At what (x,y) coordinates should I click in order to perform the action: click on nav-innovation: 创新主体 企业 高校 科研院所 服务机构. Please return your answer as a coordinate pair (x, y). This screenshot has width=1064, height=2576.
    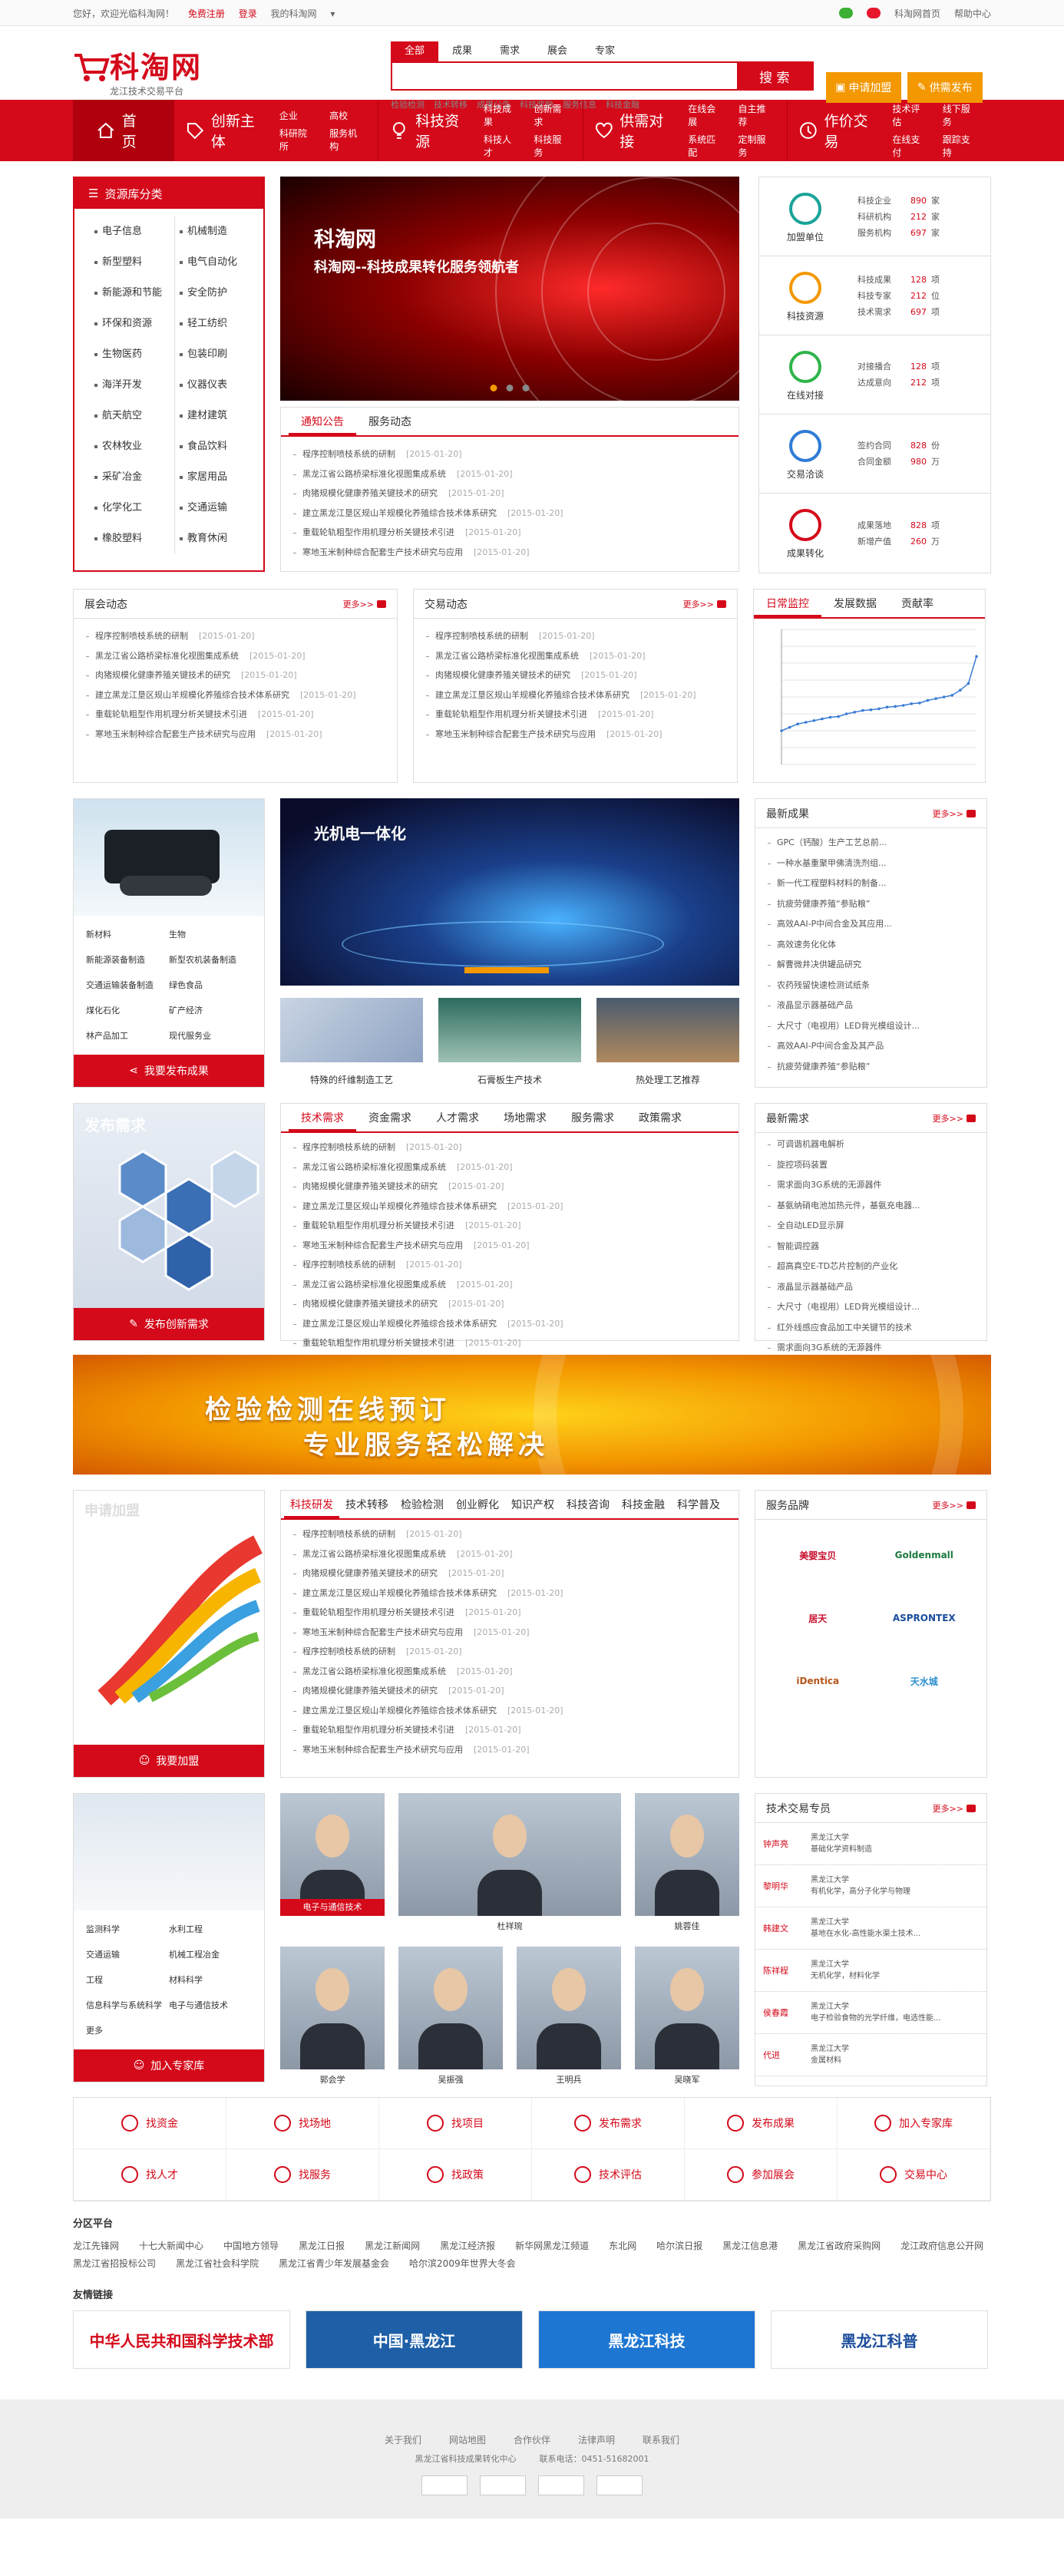
    Looking at the image, I should click on (276, 130).